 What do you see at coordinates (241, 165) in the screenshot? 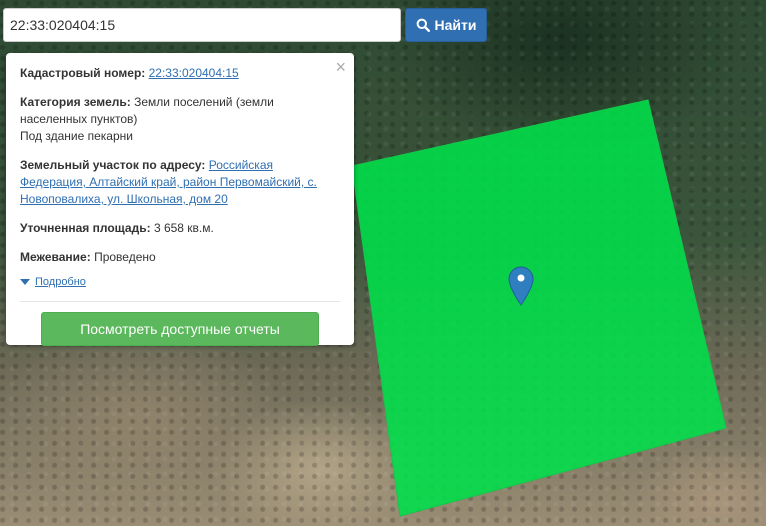
I see `address-link-1: Российская` at bounding box center [241, 165].